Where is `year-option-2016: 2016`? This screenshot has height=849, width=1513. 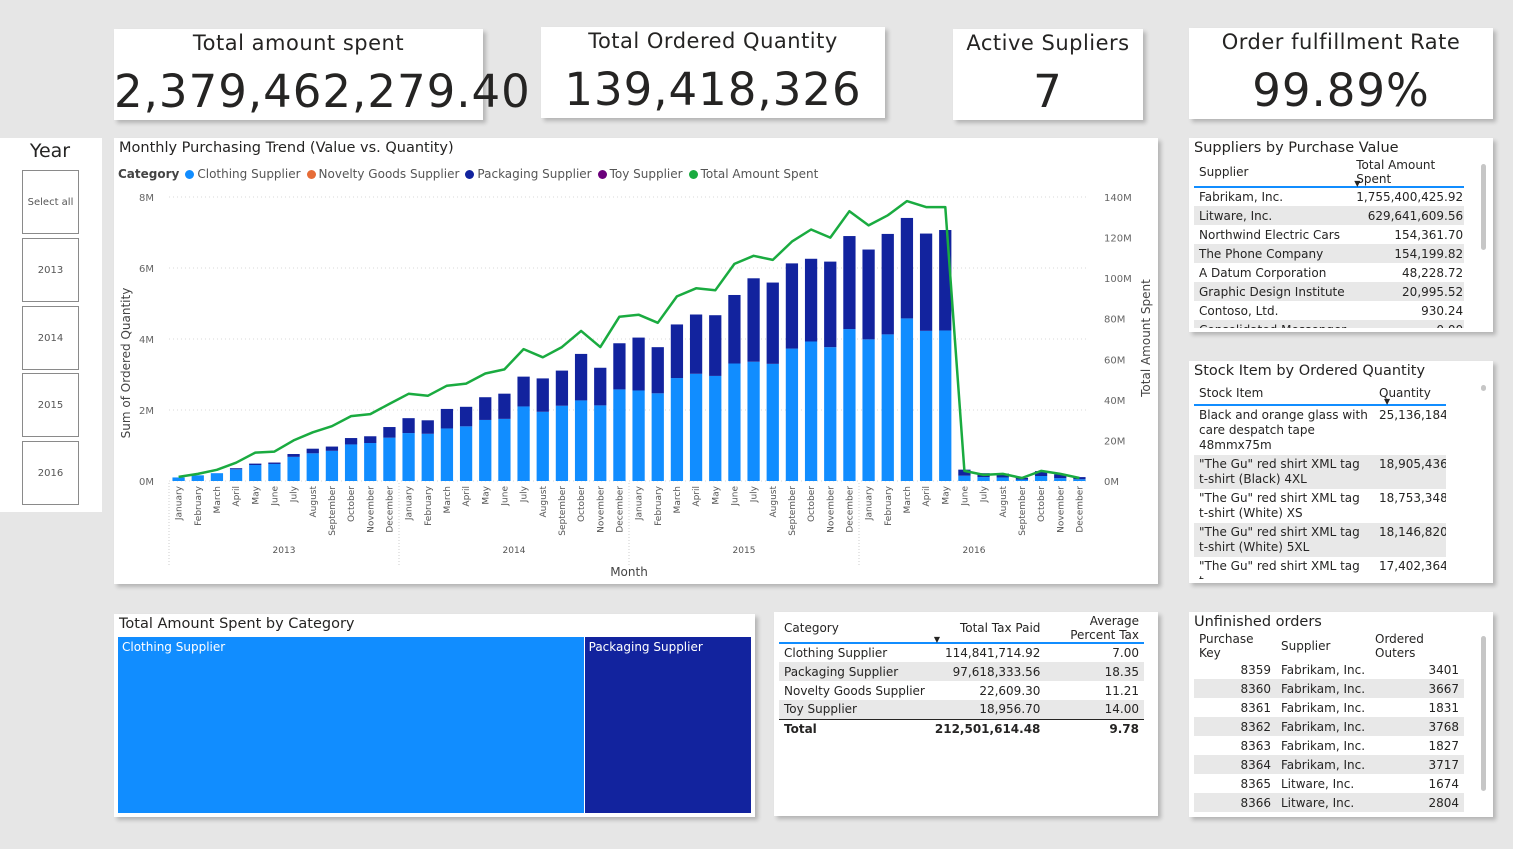 year-option-2016: 2016 is located at coordinates (50, 473).